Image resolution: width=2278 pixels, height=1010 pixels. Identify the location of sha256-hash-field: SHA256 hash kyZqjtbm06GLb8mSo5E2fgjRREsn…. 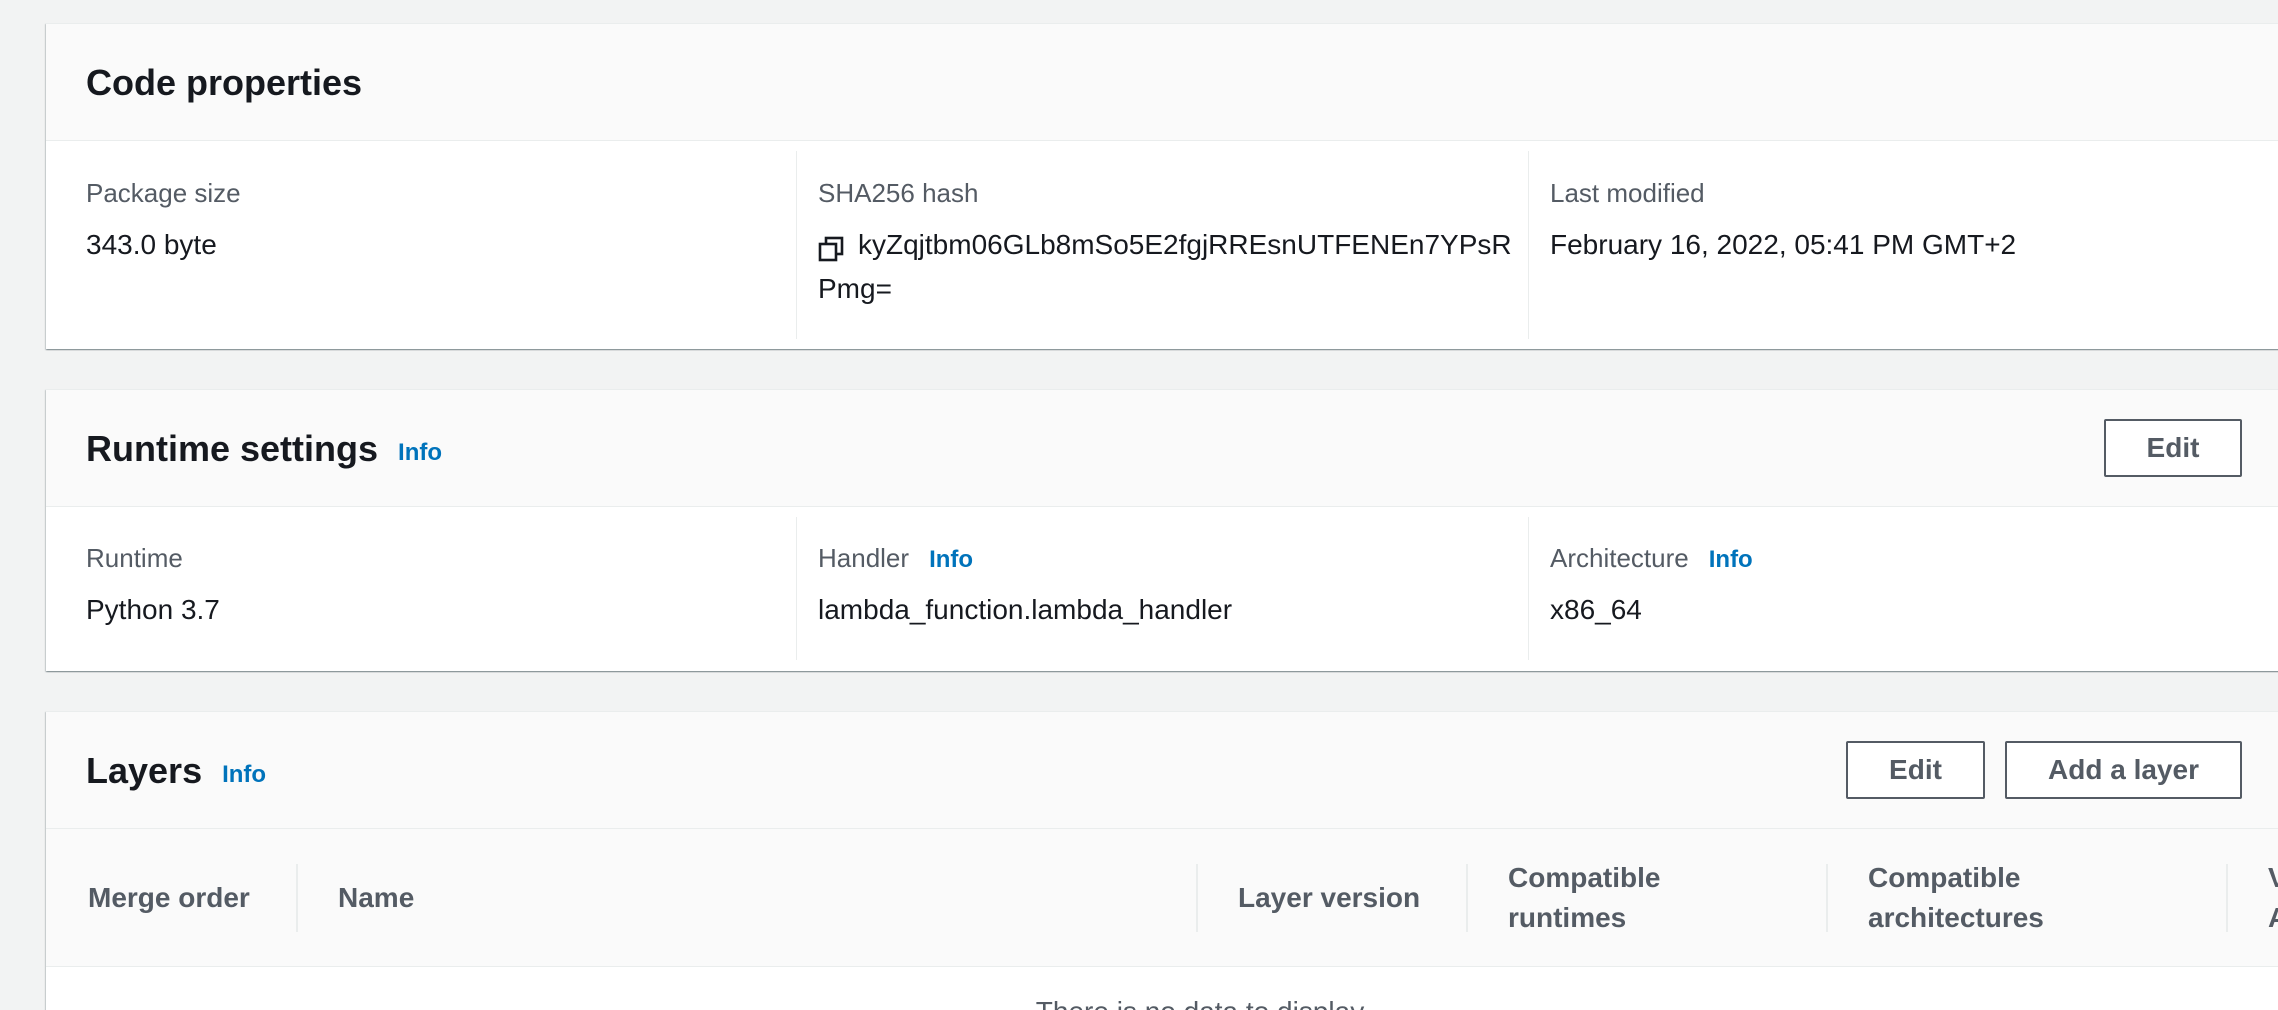
(1173, 244).